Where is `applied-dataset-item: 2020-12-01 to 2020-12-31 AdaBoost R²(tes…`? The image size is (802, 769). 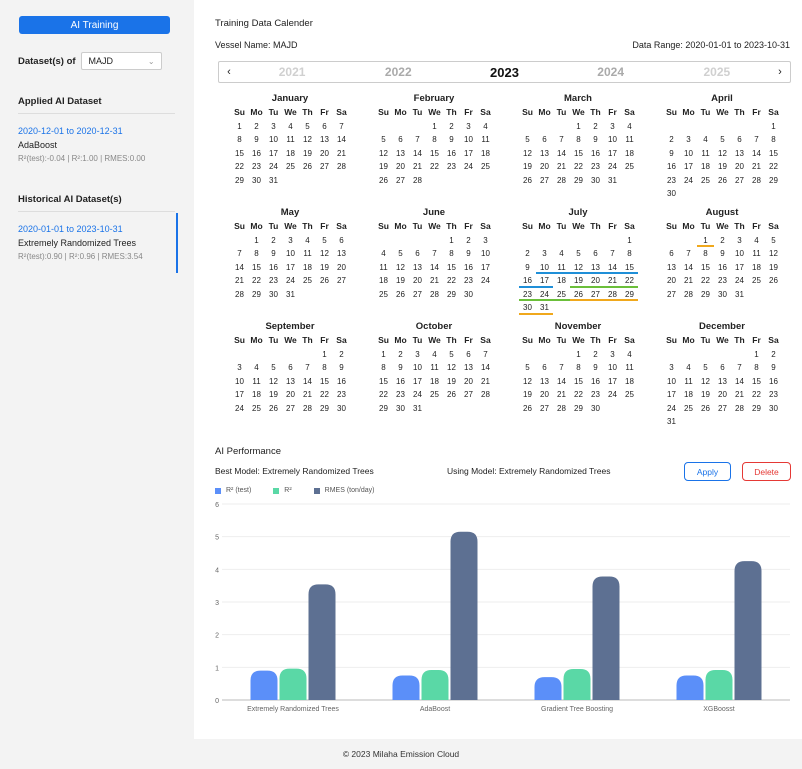 applied-dataset-item: 2020-12-01 to 2020-12-31 AdaBoost R²(tes… is located at coordinates (98, 144).